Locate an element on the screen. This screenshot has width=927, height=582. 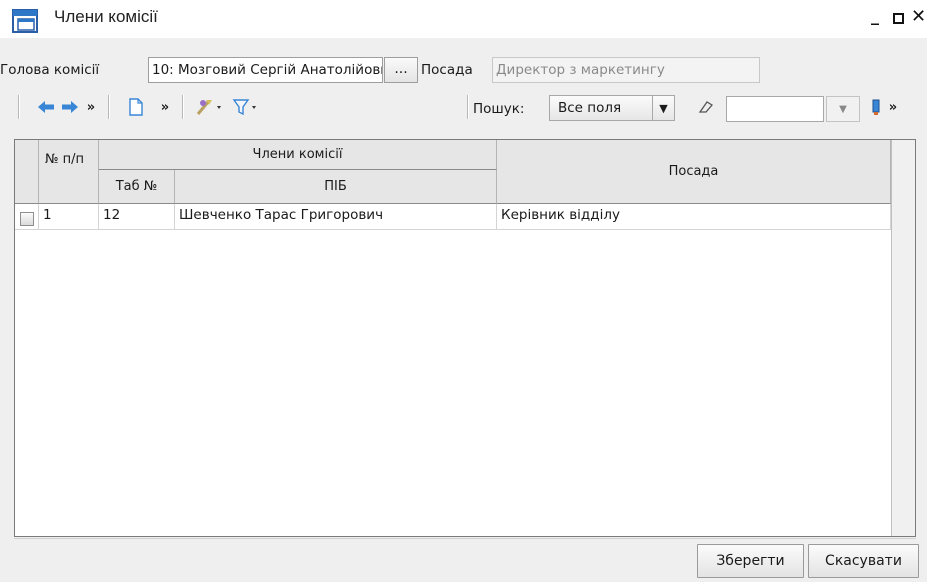
title-bar: Члени комісії _ ✕ is located at coordinates (463, 19).